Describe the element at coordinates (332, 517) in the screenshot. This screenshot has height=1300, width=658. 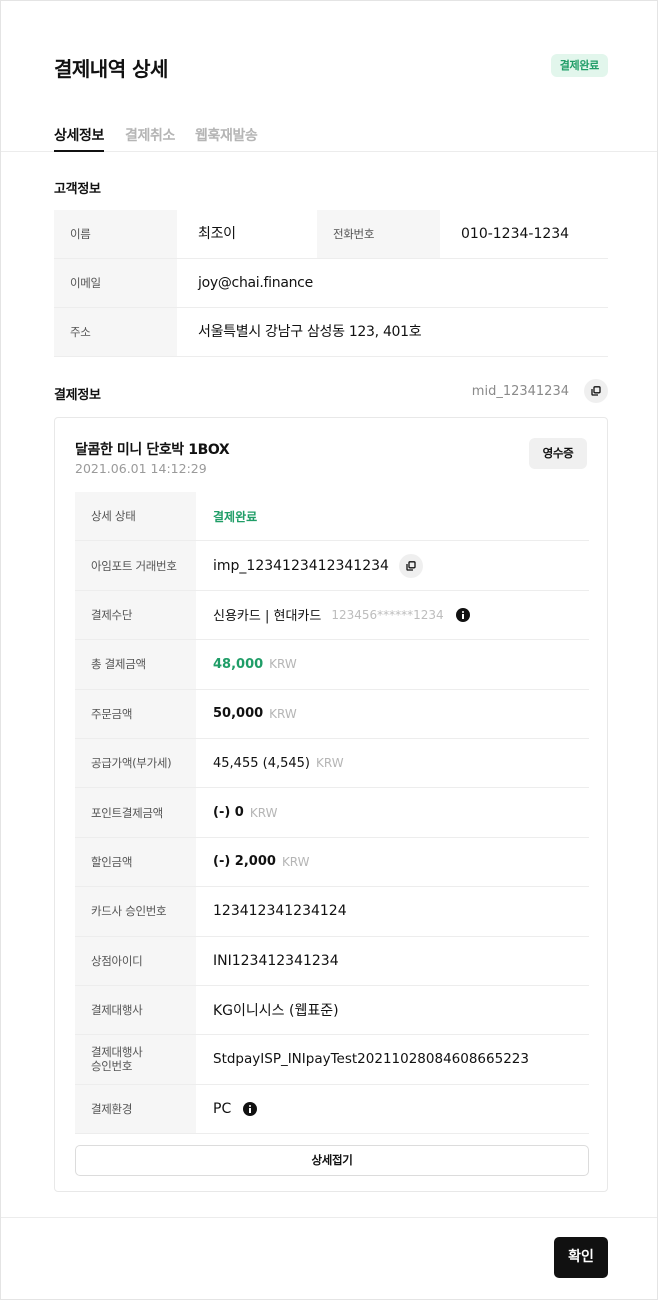
I see `table-row: 상세 상태 결제완료` at that location.